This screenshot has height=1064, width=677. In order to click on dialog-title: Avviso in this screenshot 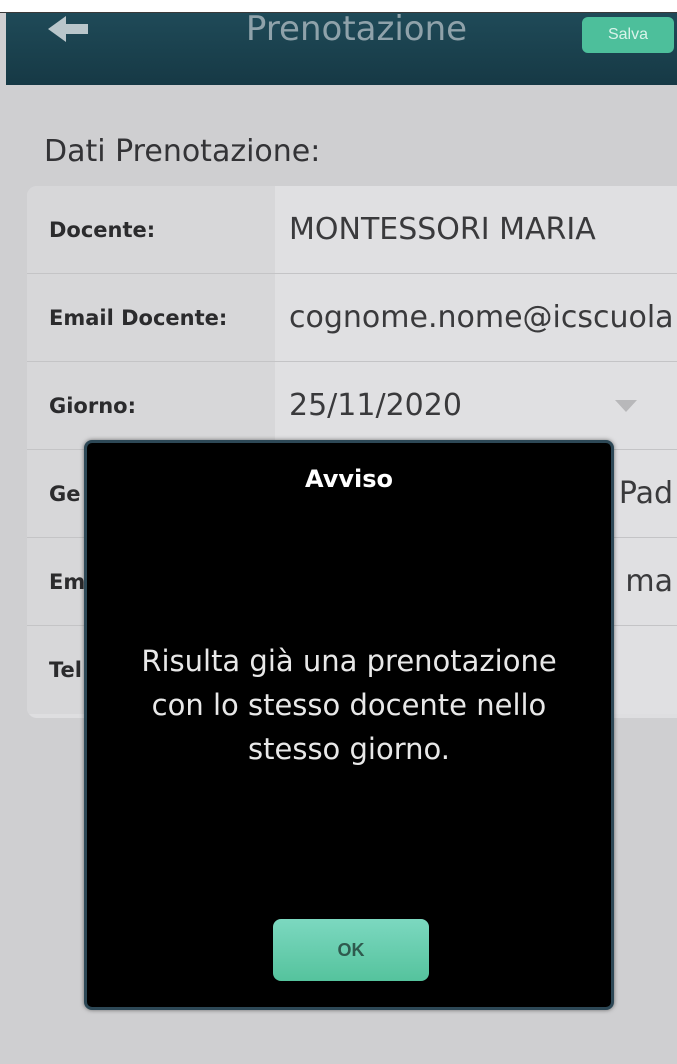, I will do `click(348, 479)`.